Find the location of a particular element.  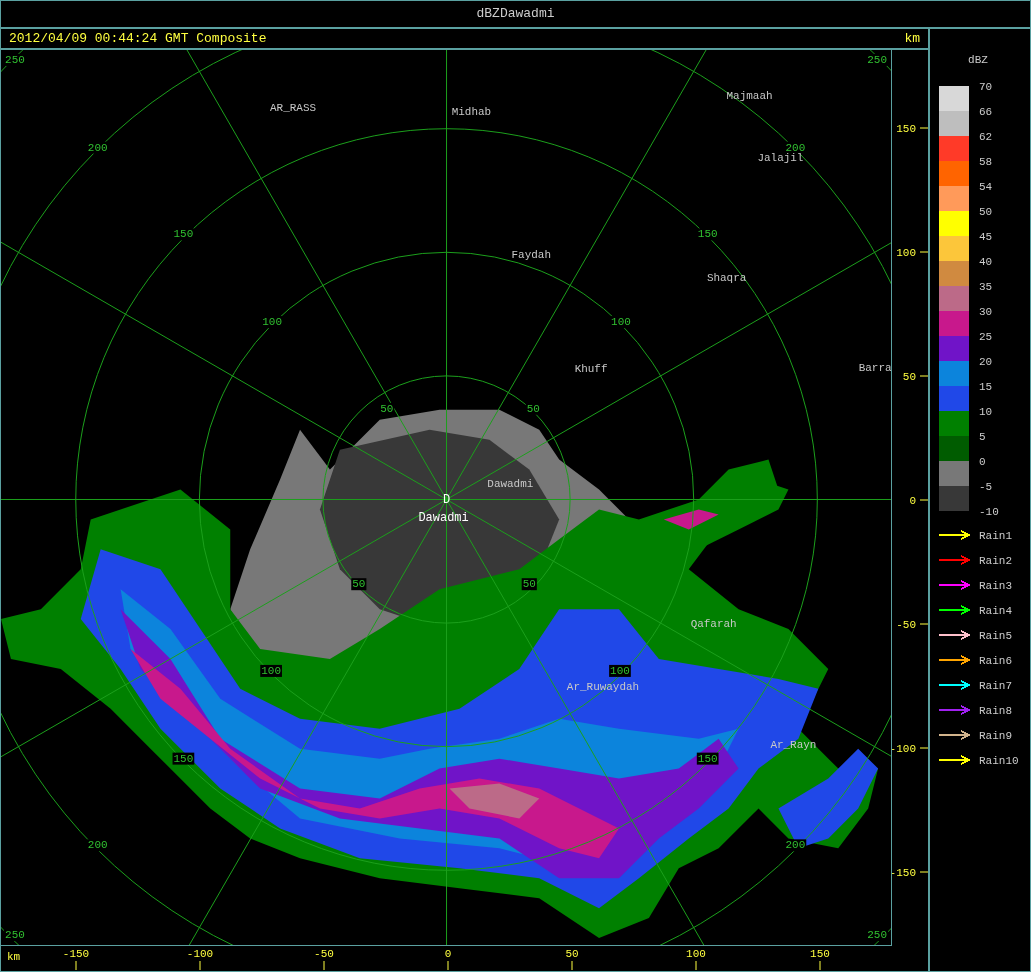

scale-label: 62 is located at coordinates (986, 137).